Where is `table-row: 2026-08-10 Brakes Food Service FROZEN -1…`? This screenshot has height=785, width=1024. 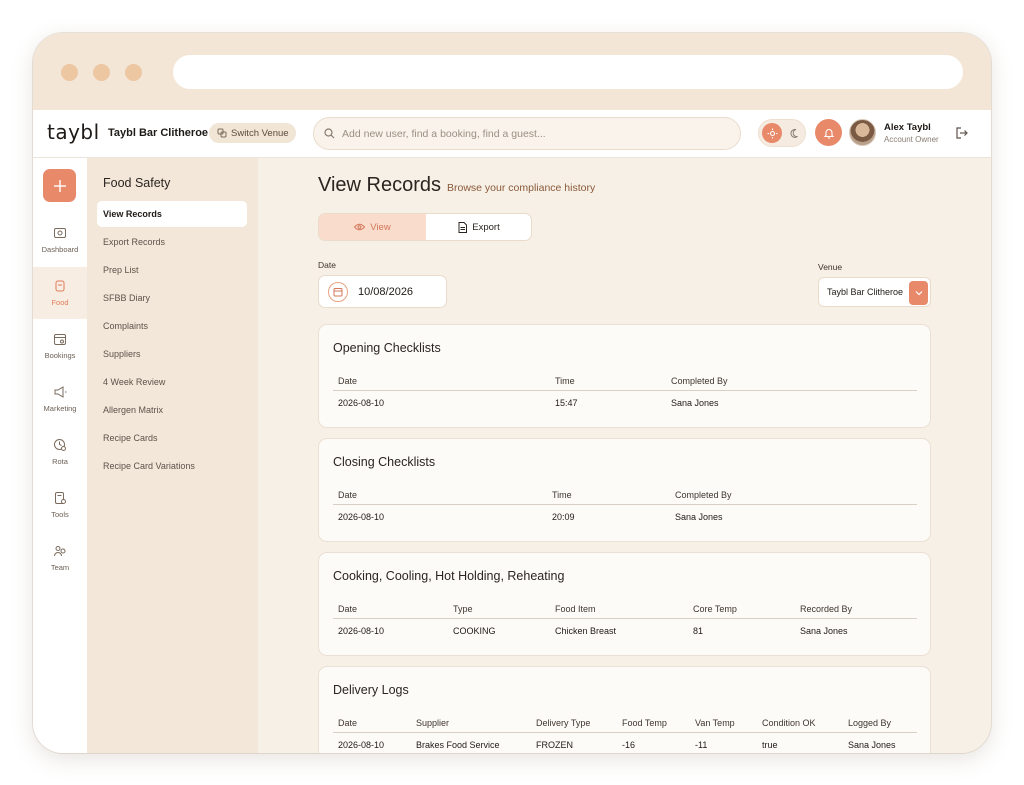 table-row: 2026-08-10 Brakes Food Service FROZEN -1… is located at coordinates (625, 743).